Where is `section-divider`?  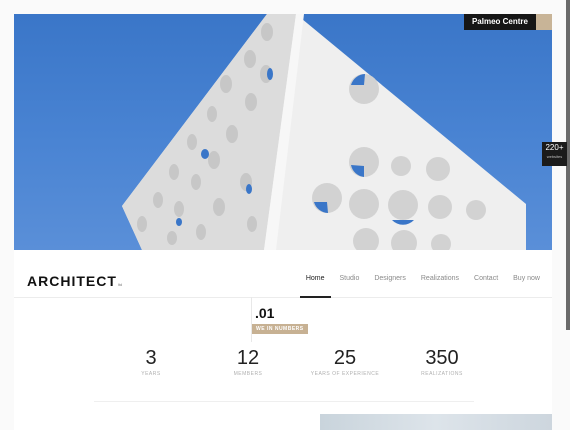 section-divider is located at coordinates (251, 319).